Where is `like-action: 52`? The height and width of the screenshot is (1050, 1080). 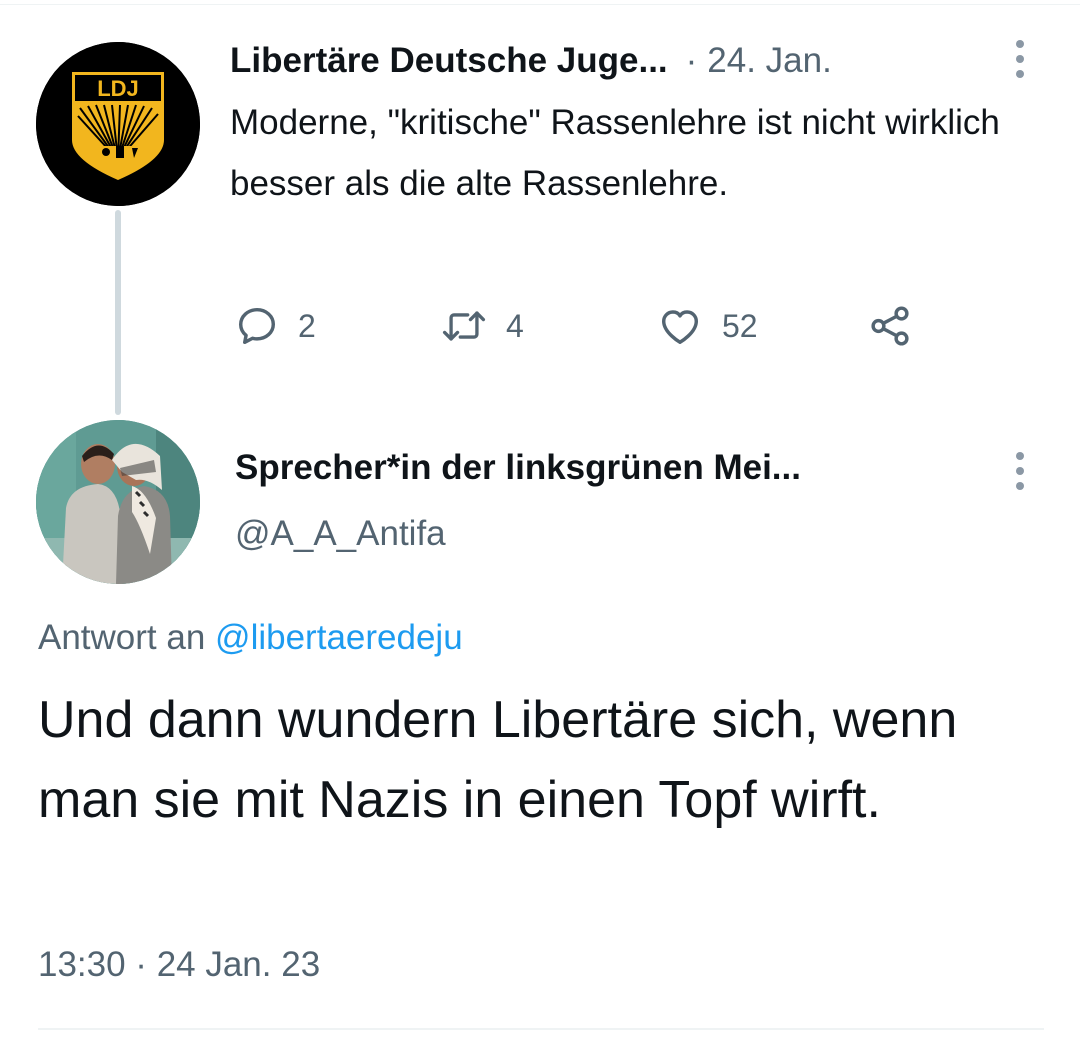 like-action: 52 is located at coordinates (707, 326).